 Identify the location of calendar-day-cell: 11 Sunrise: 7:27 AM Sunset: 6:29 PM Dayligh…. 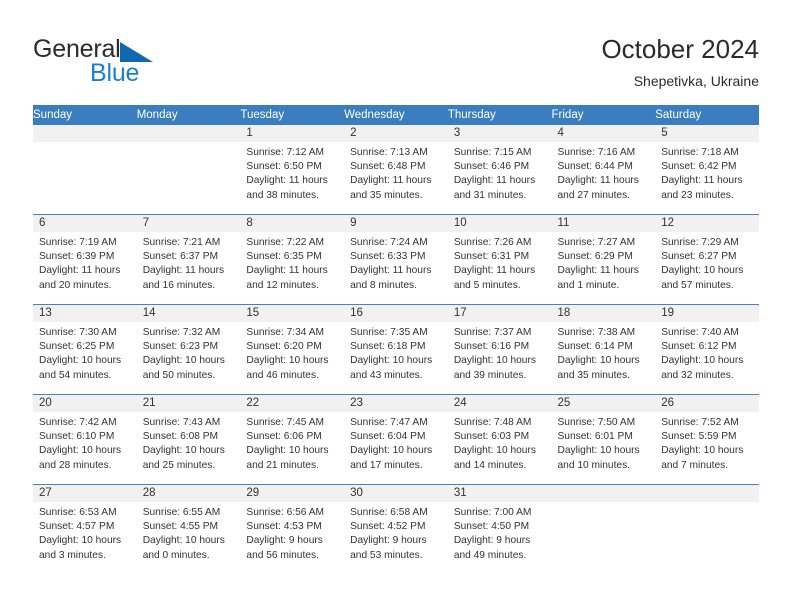
(603, 259).